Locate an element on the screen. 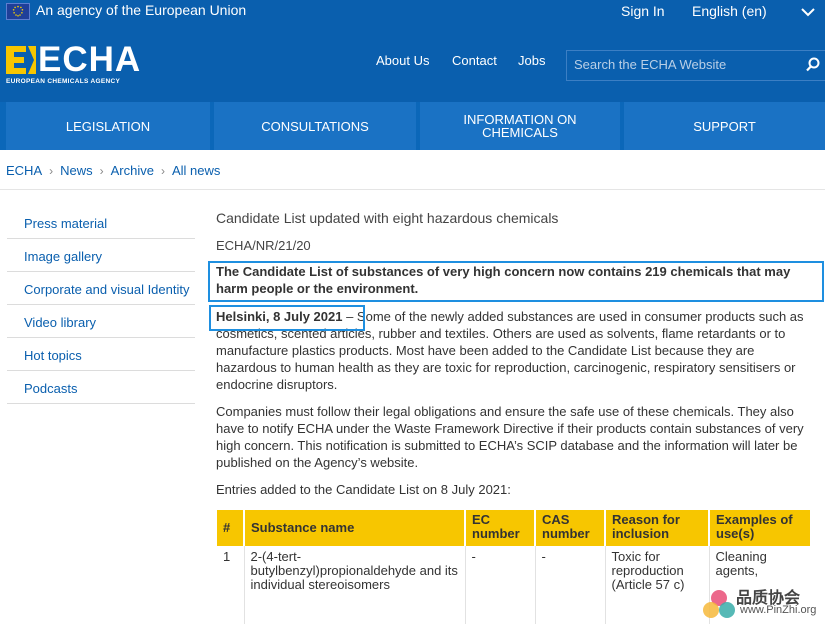 The height and width of the screenshot is (624, 825). breadcrumb: ECHA › News › Archive › All news is located at coordinates (113, 170).